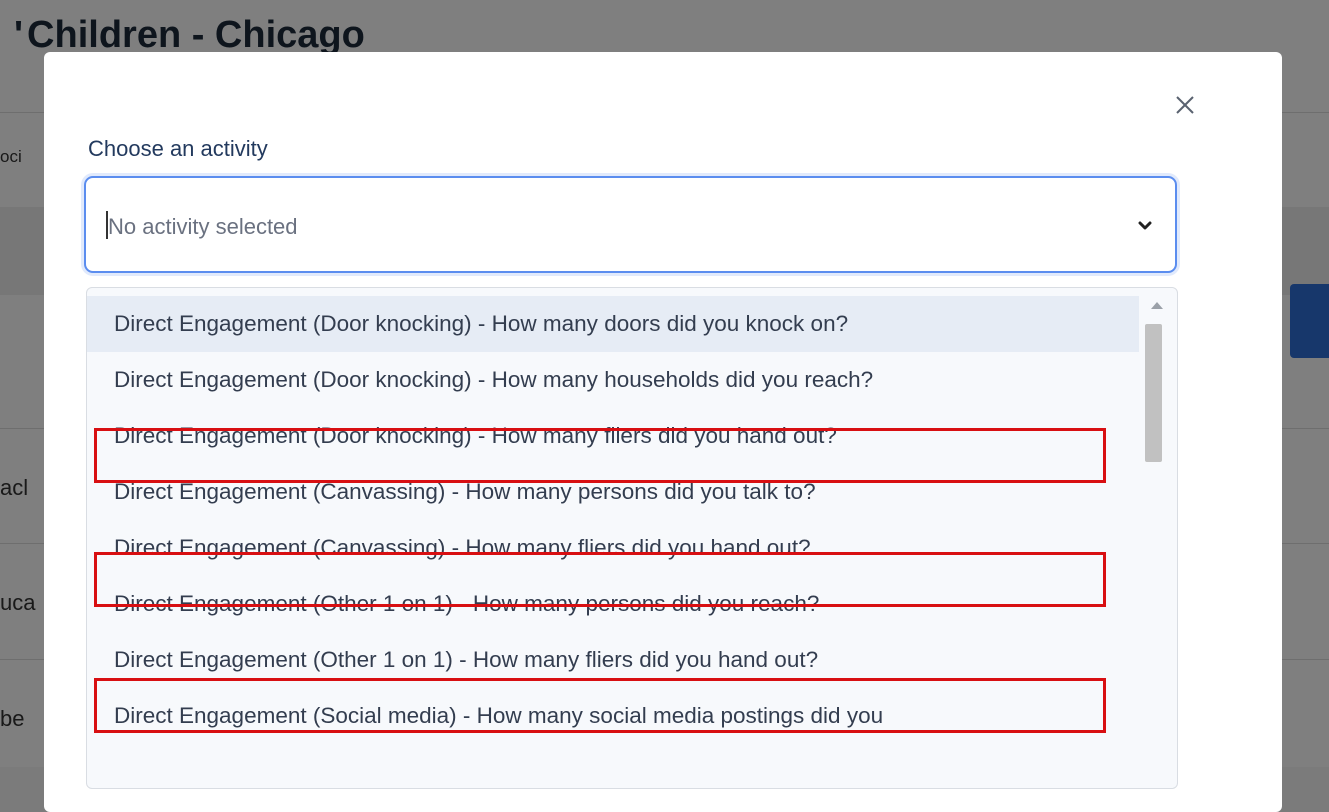 Image resolution: width=1329 pixels, height=812 pixels. I want to click on activity-label: Choose an activity, so click(178, 148).